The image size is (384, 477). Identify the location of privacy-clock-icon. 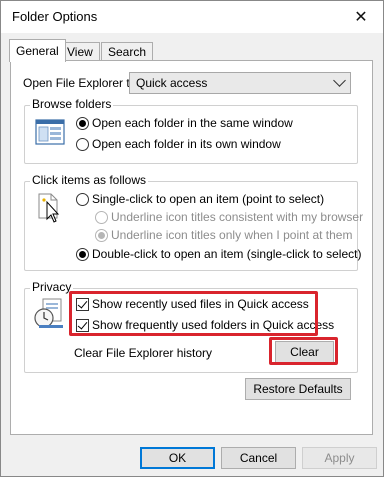
(48, 313).